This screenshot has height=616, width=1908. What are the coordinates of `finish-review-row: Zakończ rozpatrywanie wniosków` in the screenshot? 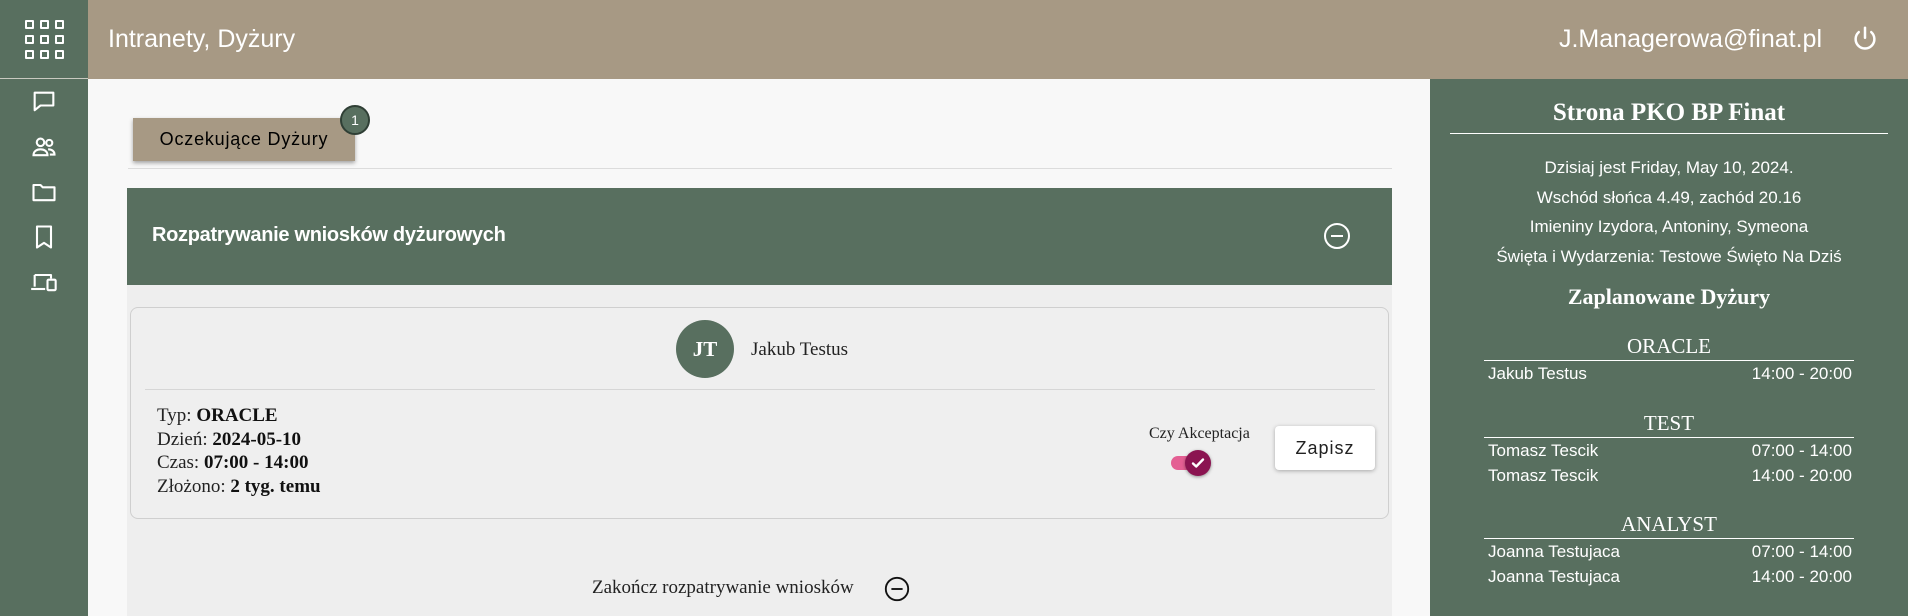 It's located at (759, 590).